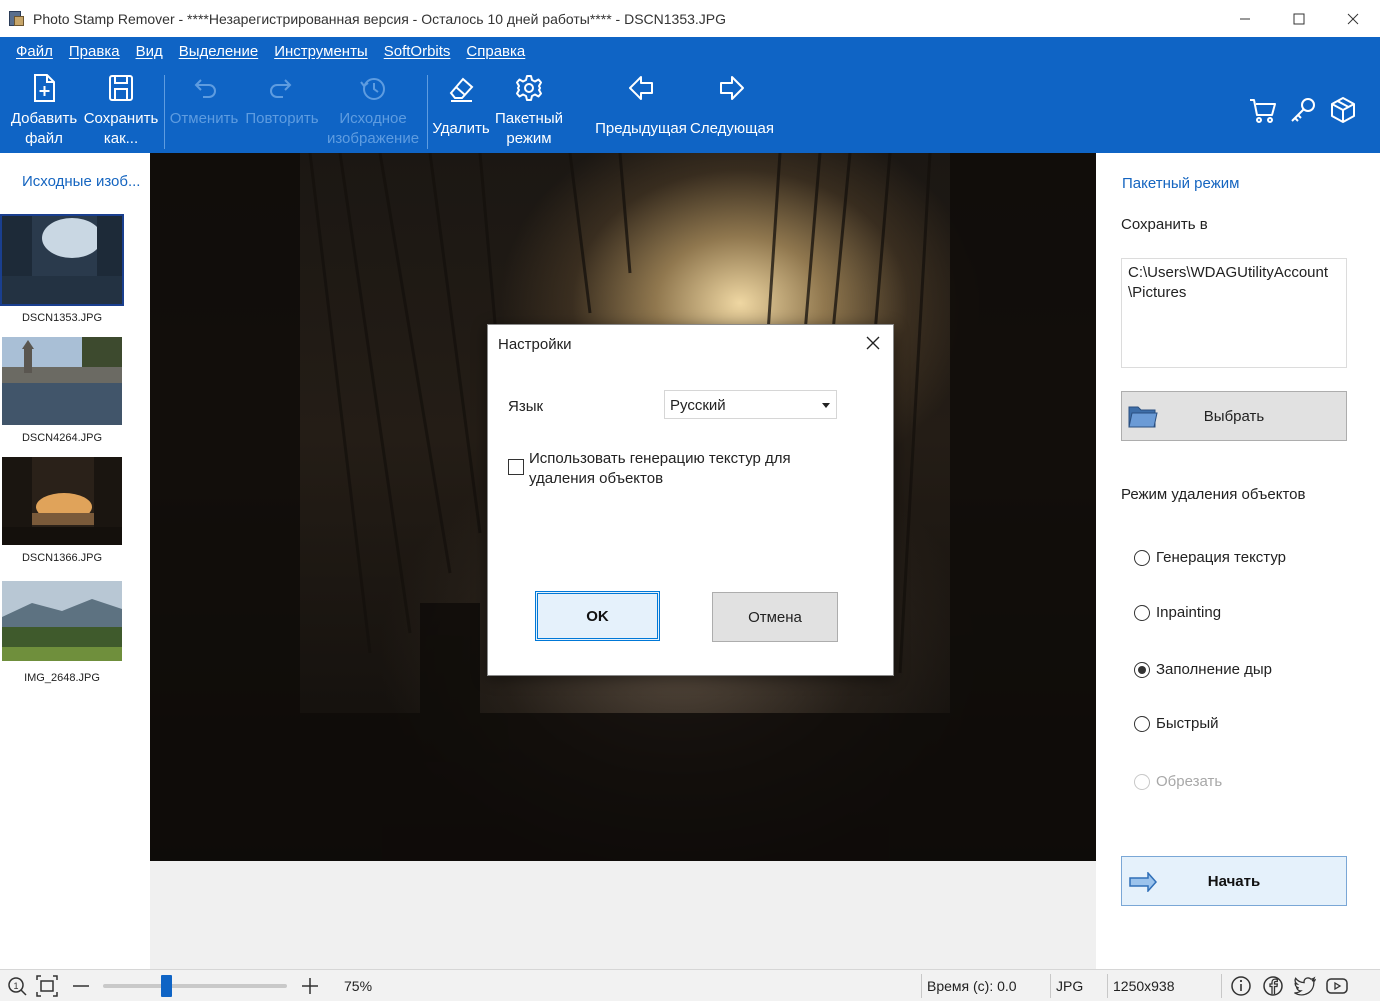  I want to click on menu-help: Справка, so click(495, 52).